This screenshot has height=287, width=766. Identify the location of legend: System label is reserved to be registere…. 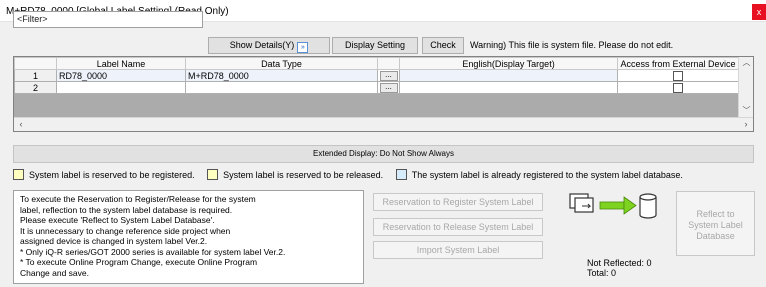
(353, 175).